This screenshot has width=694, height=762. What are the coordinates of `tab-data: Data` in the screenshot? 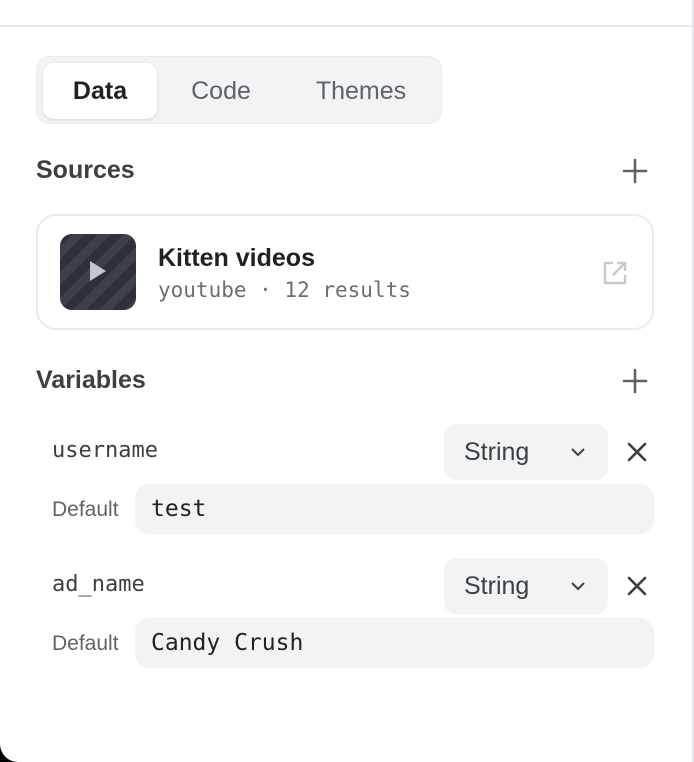 It's located at (100, 91).